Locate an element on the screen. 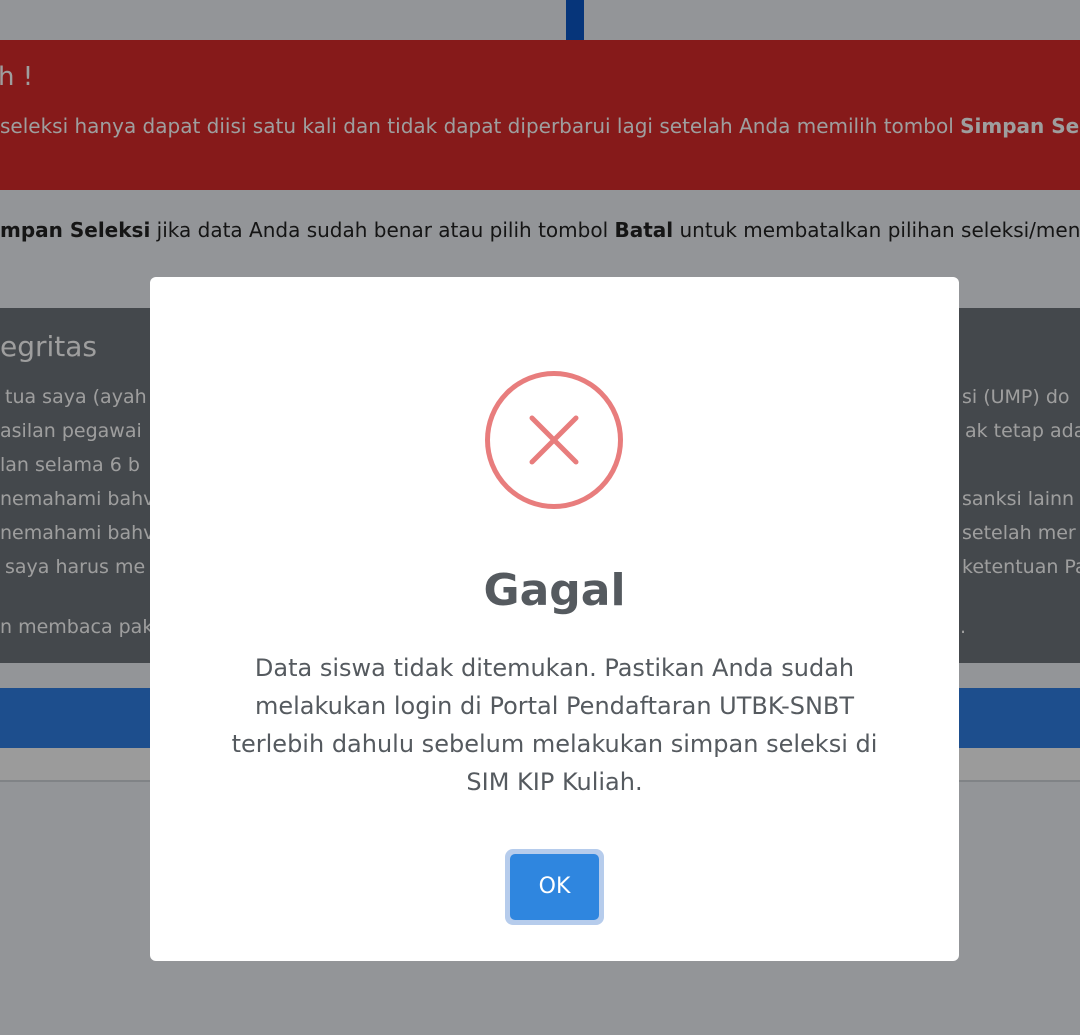 Image resolution: width=1080 pixels, height=1035 pixels. ok-button-label: OK is located at coordinates (554, 887).